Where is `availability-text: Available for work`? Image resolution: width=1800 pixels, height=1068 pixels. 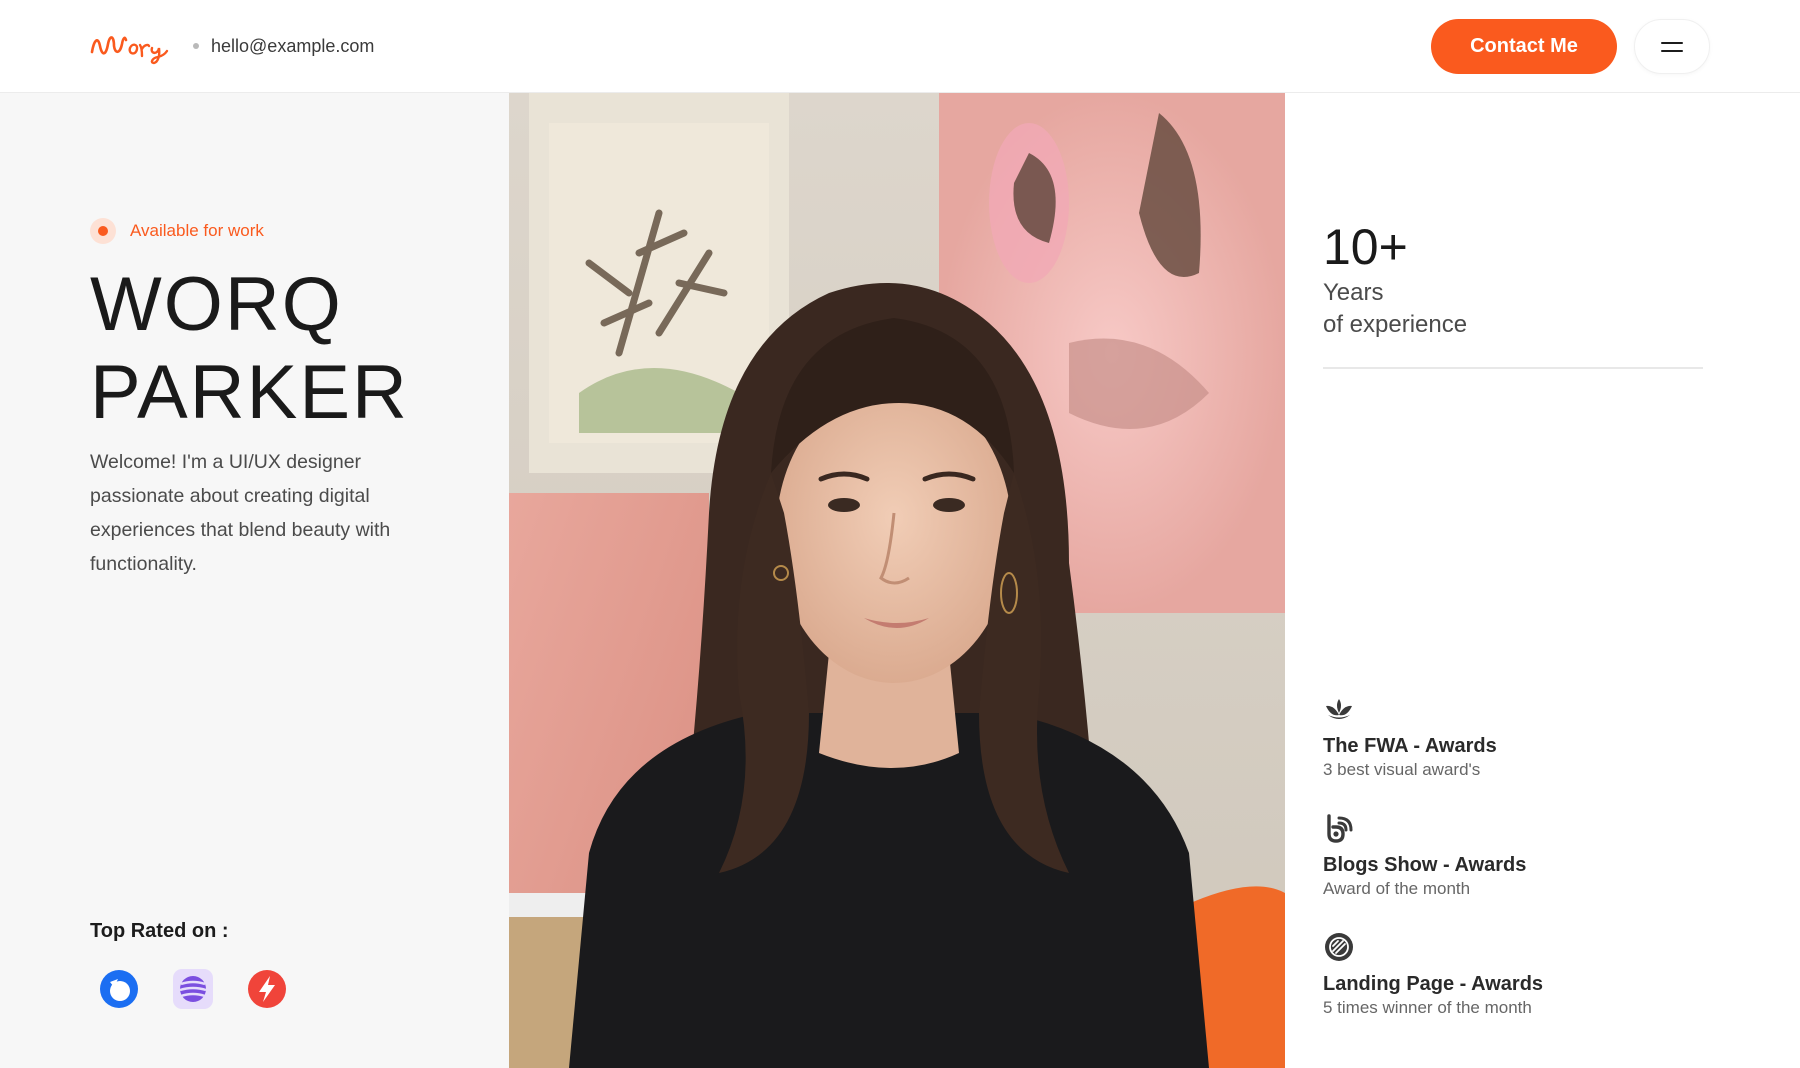
availability-text: Available for work is located at coordinates (197, 230).